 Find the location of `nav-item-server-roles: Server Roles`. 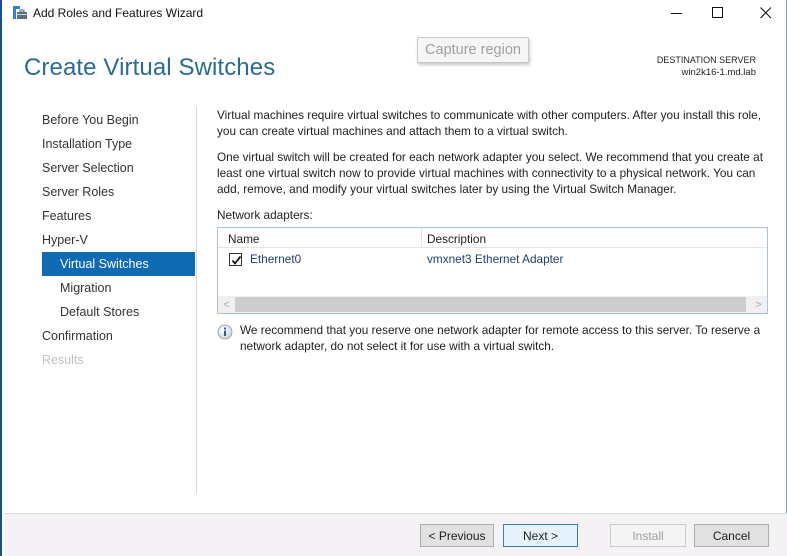

nav-item-server-roles: Server Roles is located at coordinates (118, 192).